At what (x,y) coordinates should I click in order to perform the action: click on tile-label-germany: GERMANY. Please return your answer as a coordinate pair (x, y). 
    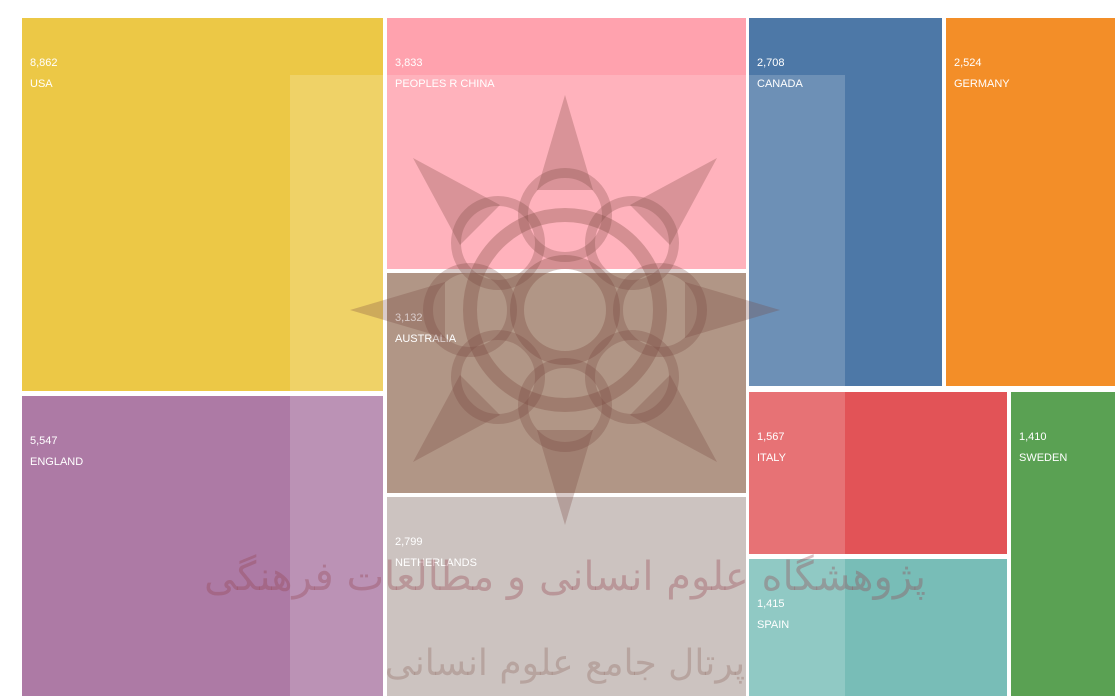
    Looking at the image, I should click on (982, 84).